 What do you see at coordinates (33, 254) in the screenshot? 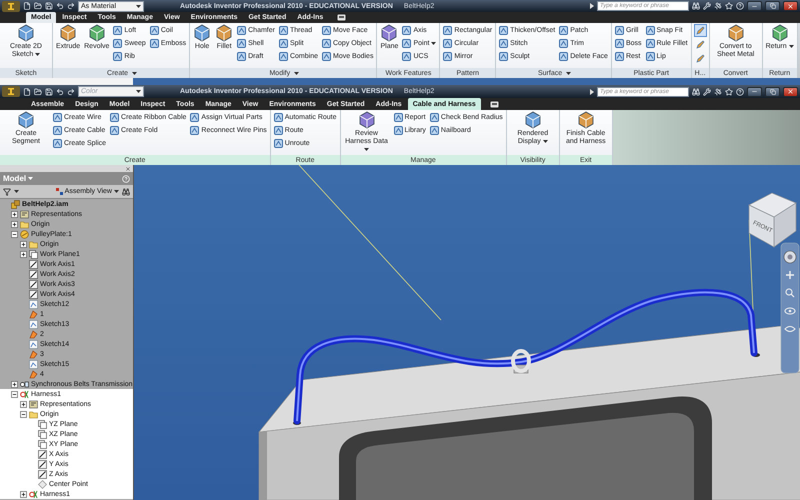
I see `plane-icon` at bounding box center [33, 254].